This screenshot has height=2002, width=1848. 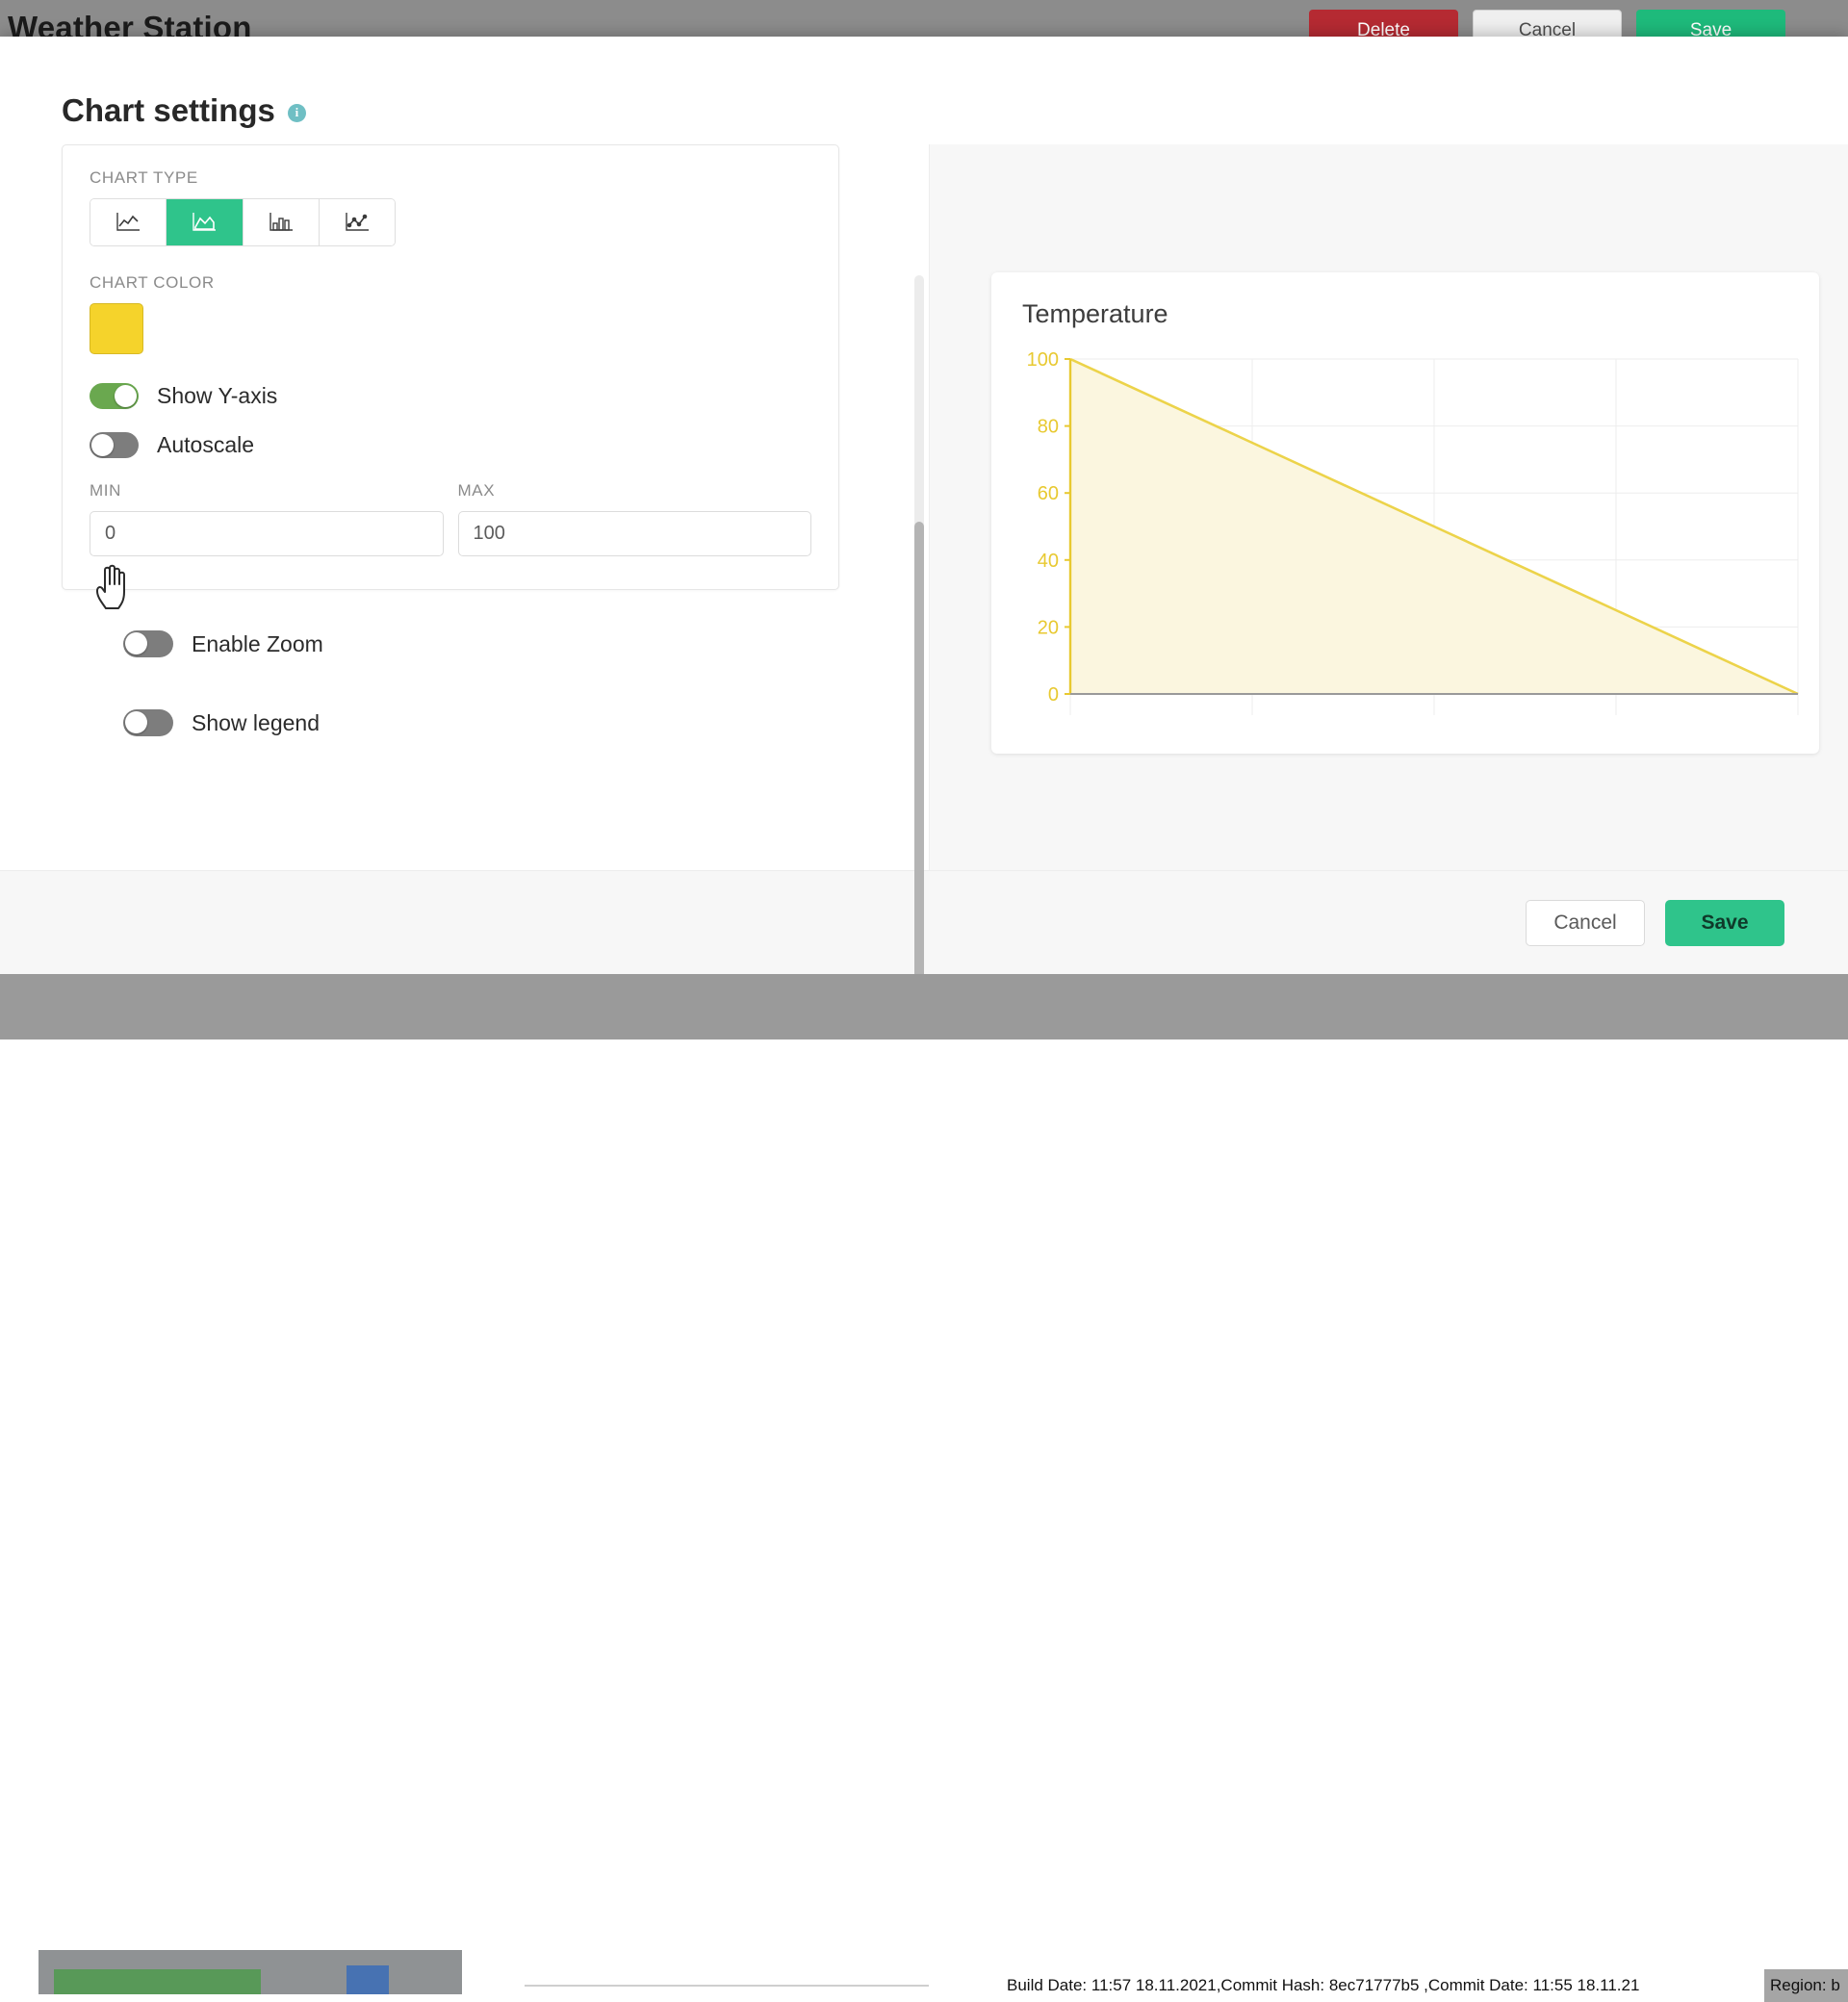 What do you see at coordinates (1724, 923) in the screenshot?
I see `dialog-save-button: Save` at bounding box center [1724, 923].